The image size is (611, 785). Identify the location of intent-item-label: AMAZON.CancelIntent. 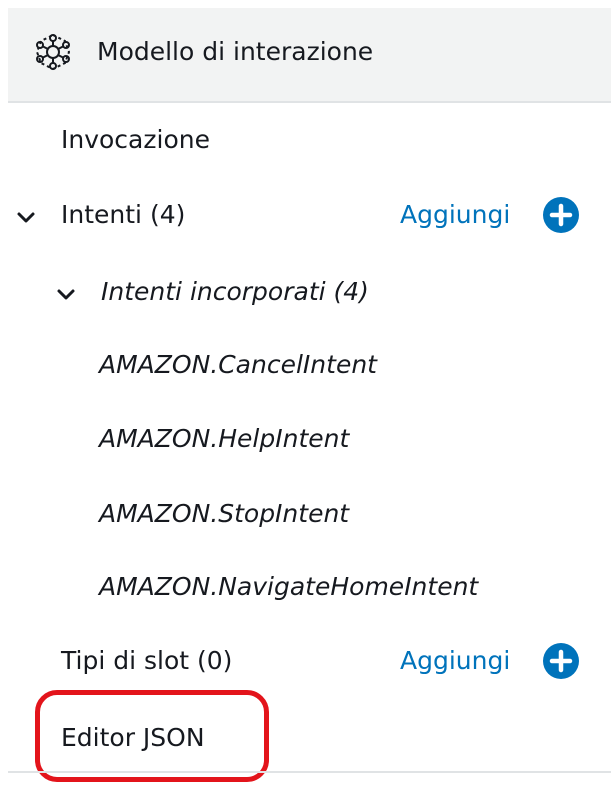
(238, 364).